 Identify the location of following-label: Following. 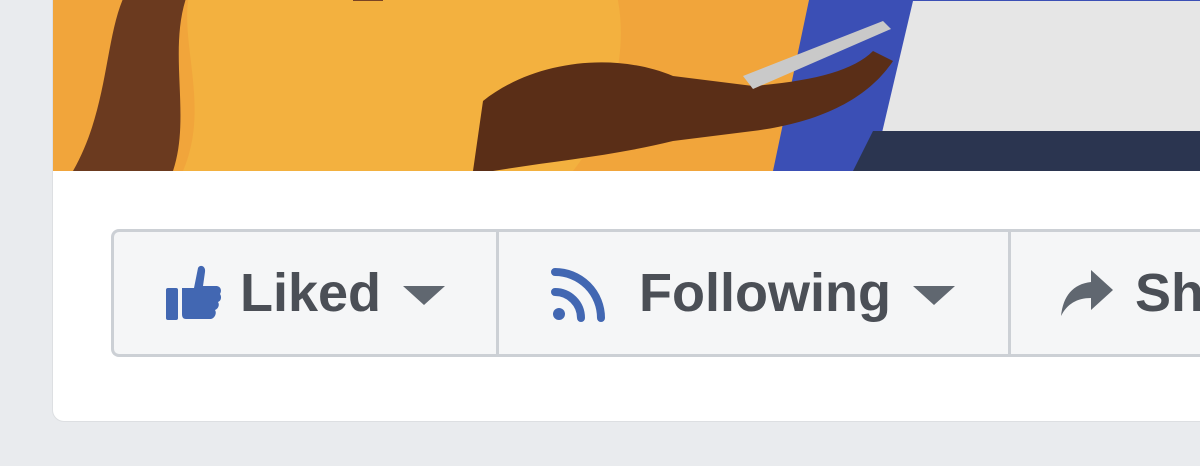
(765, 293).